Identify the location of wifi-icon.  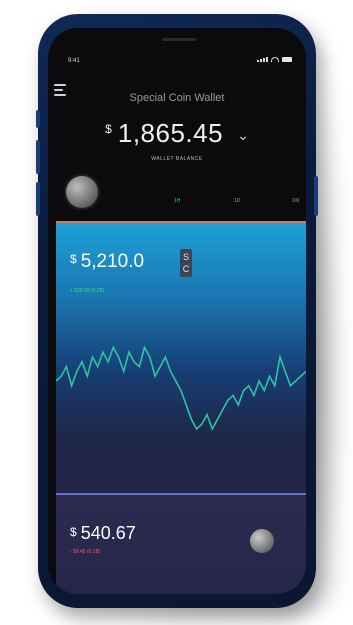
(275, 59).